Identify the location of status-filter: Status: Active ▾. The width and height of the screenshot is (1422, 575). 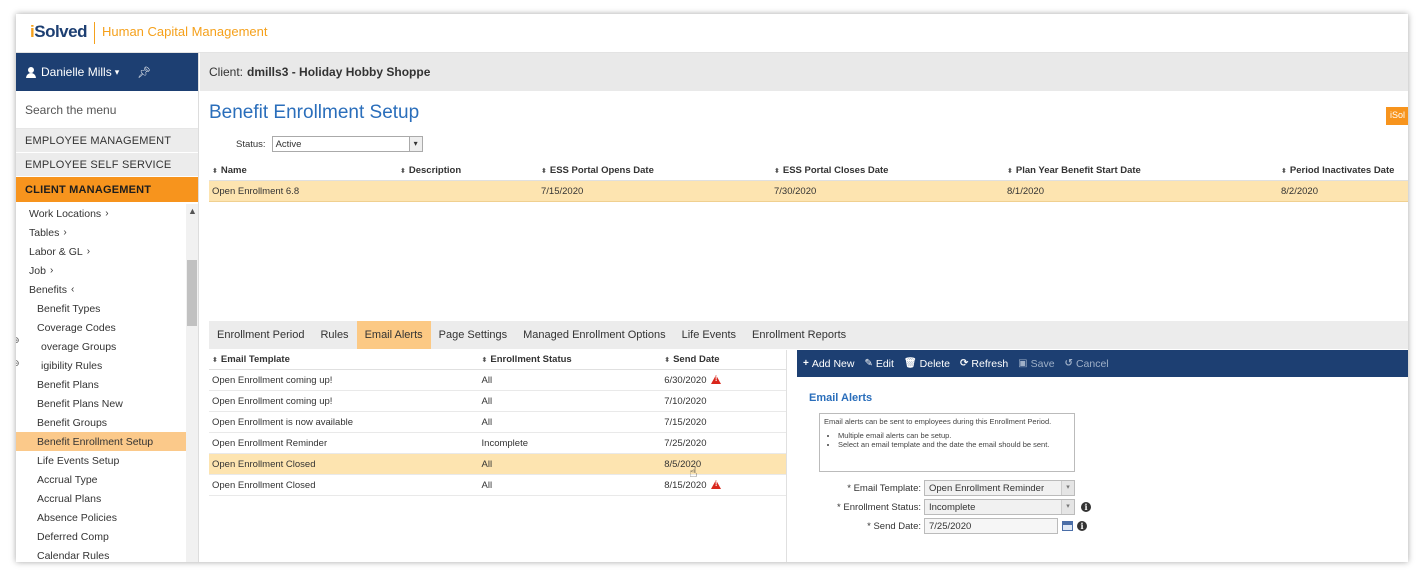
(329, 144).